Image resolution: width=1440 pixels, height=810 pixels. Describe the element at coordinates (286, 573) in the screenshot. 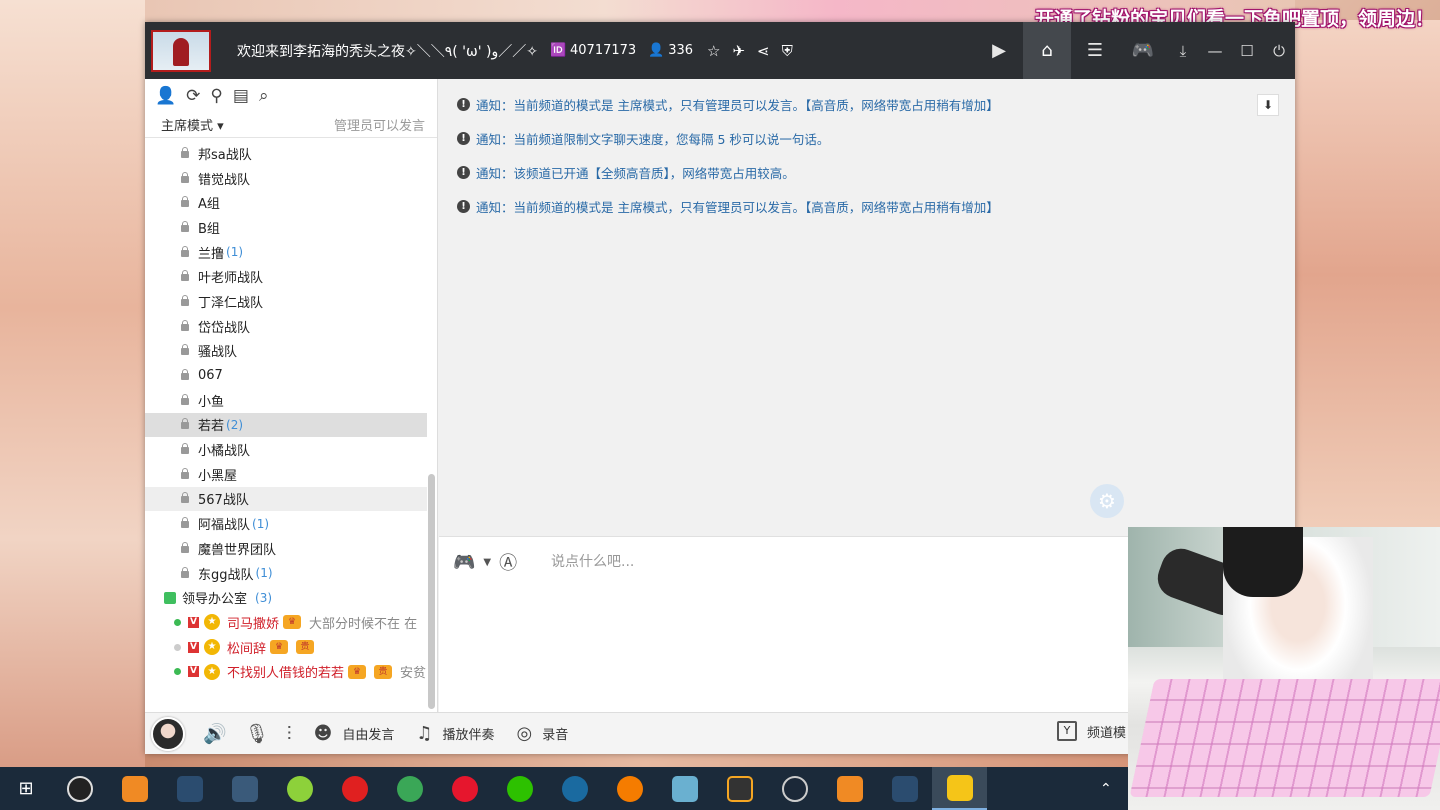

I see `channel-item: 东gg战队 (1)` at that location.